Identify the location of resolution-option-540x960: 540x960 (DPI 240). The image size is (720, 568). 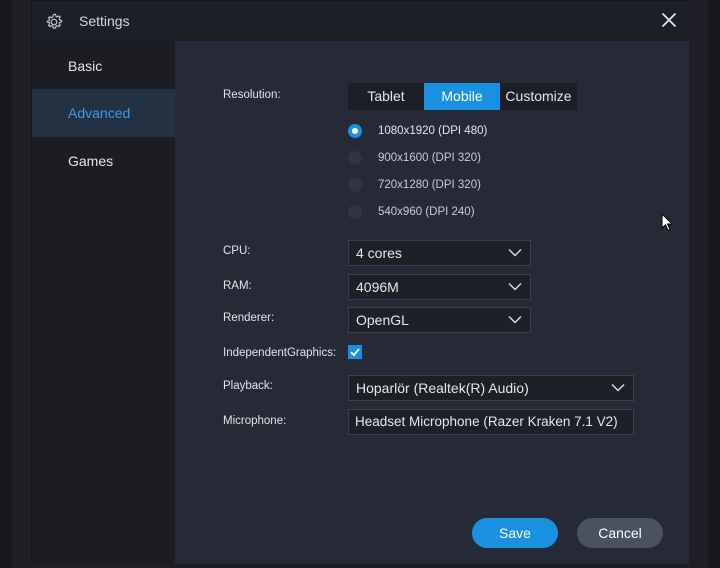
(411, 212).